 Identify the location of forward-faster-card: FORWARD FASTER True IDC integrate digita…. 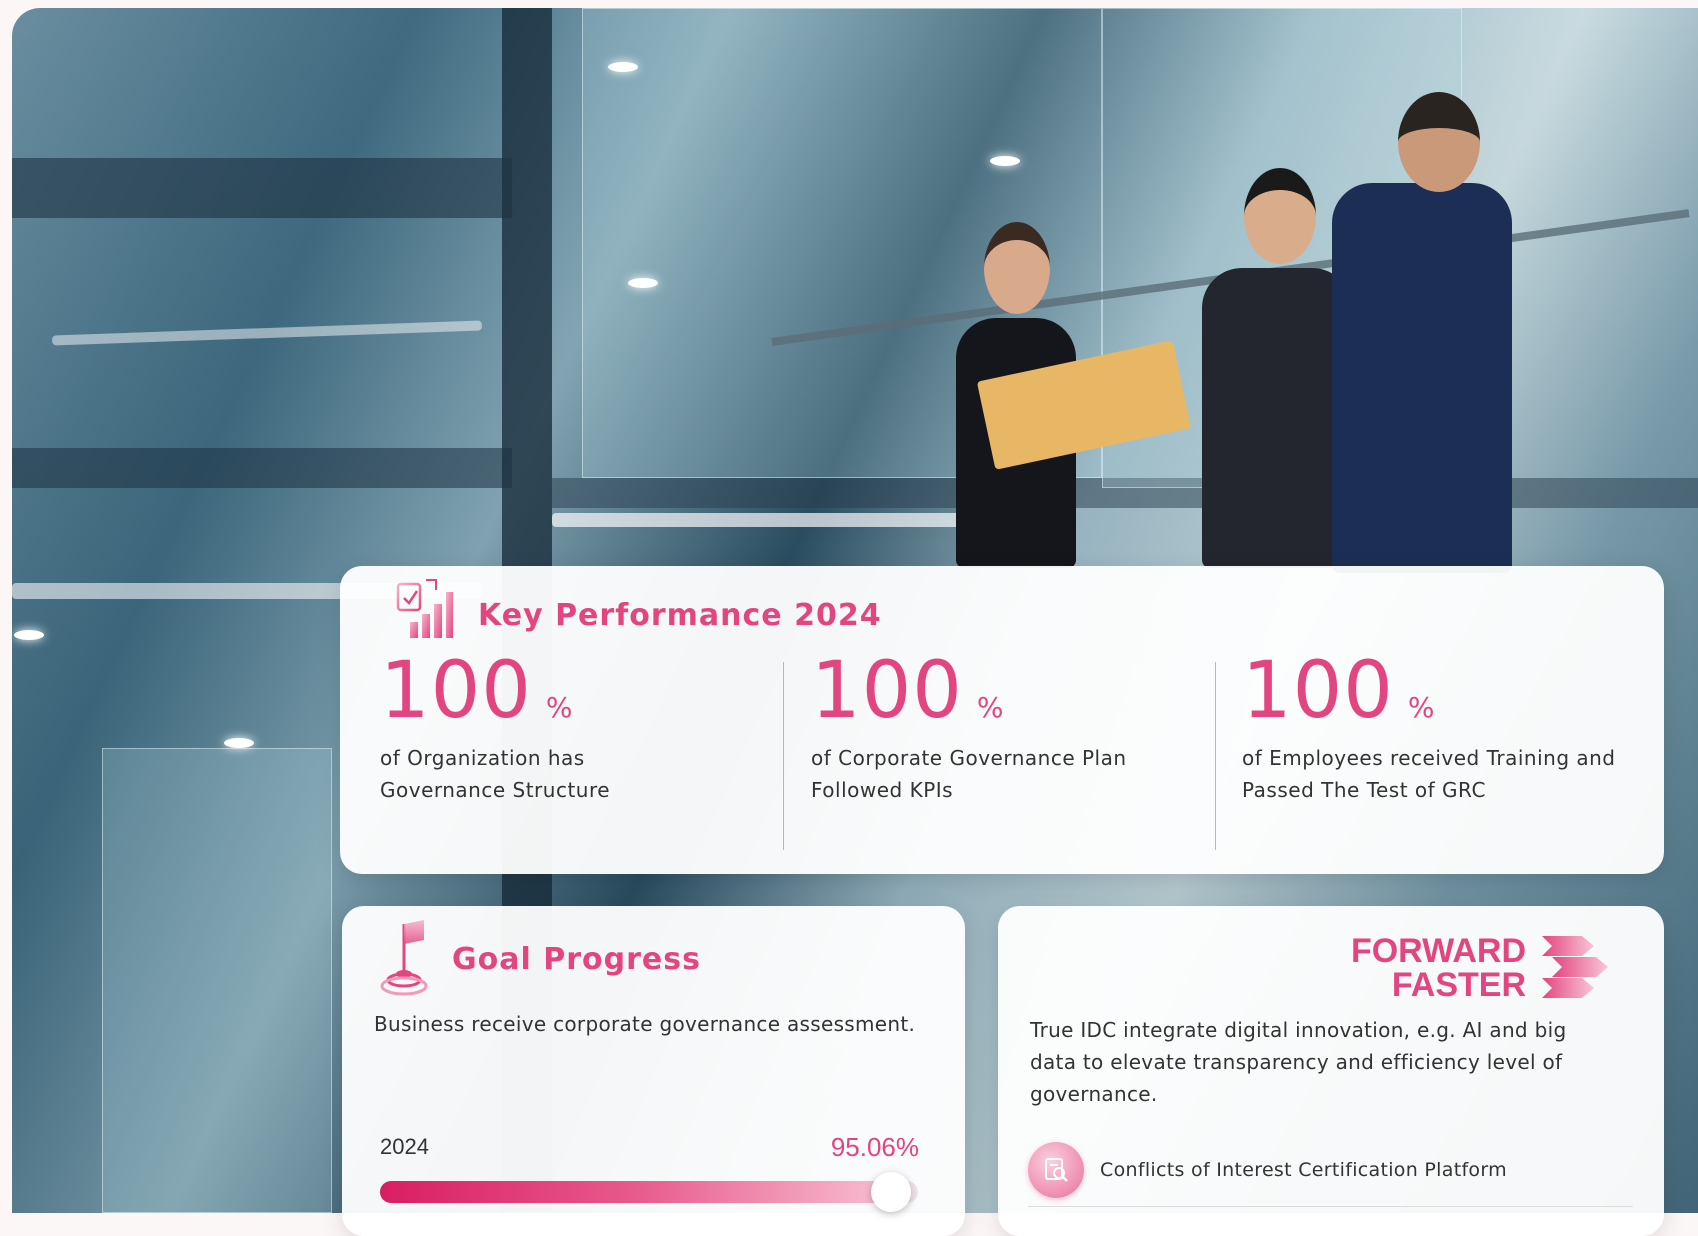
(1331, 1071).